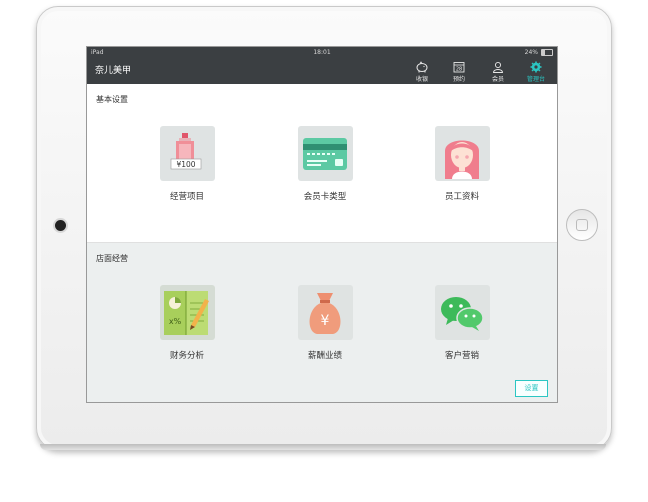 The height and width of the screenshot is (502, 648). I want to click on tile-customer-marketing: 客户营销, so click(462, 323).